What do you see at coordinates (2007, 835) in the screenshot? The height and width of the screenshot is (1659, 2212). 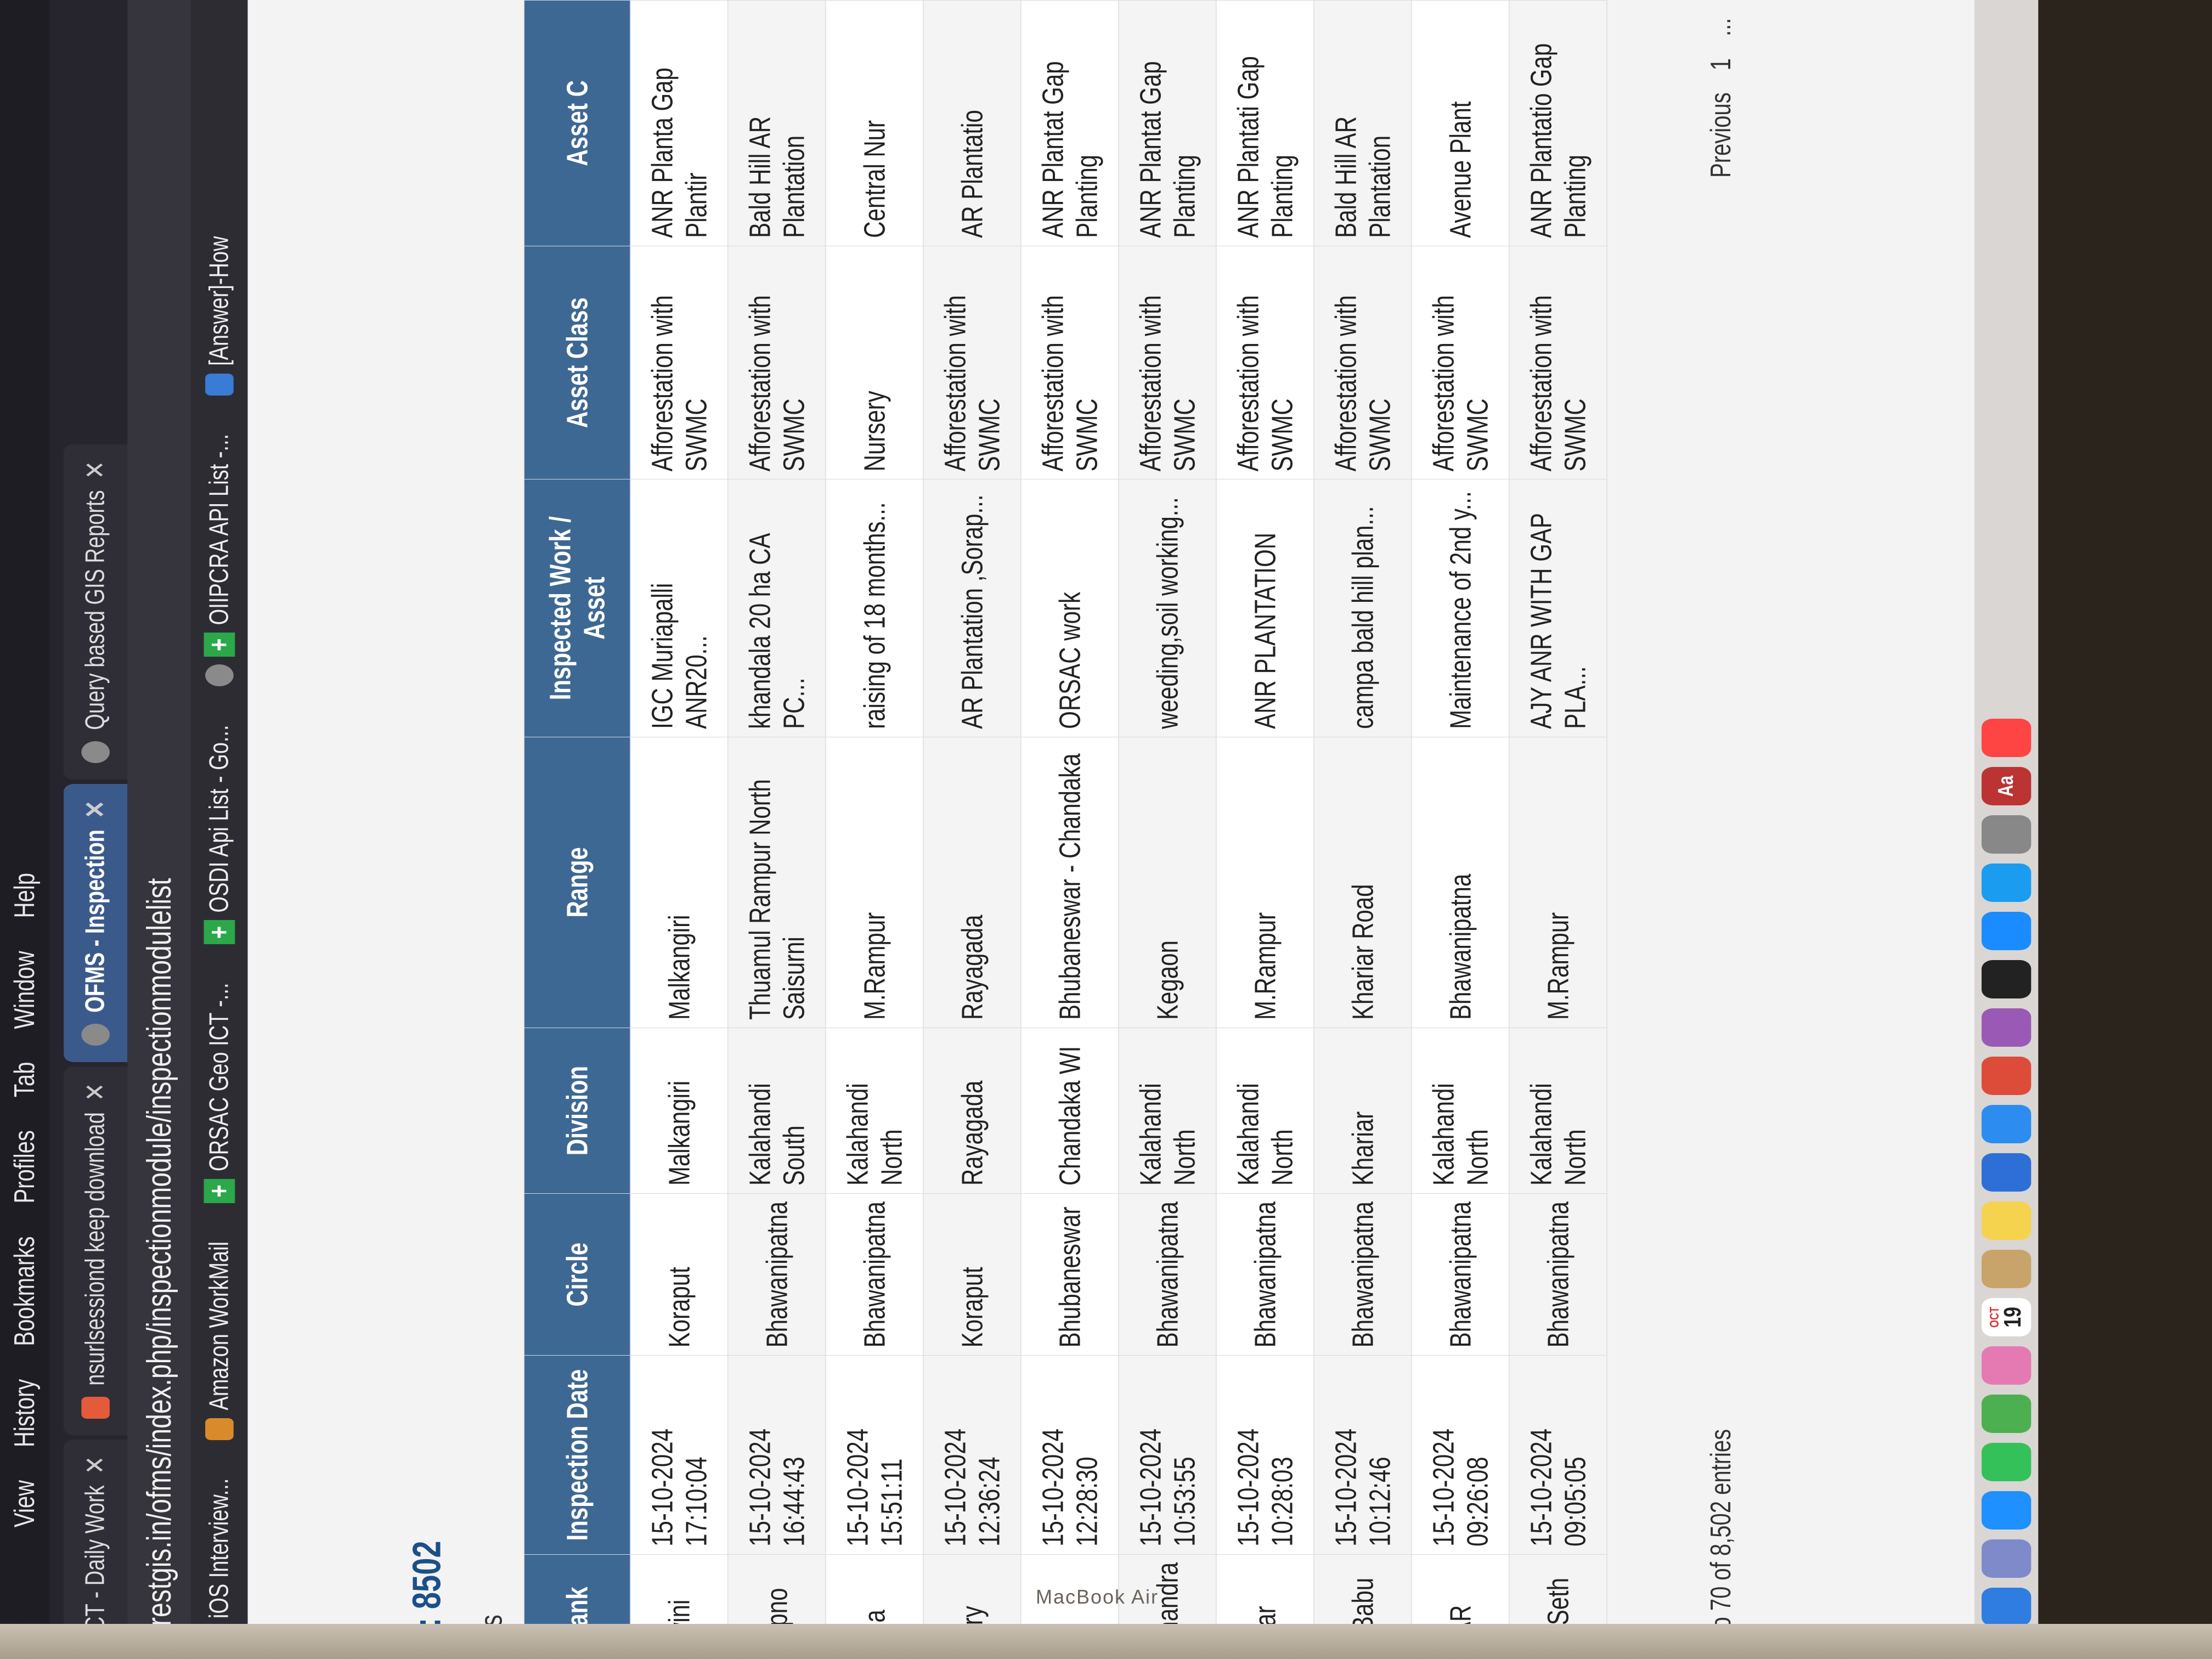 I see `system-settings-icon` at bounding box center [2007, 835].